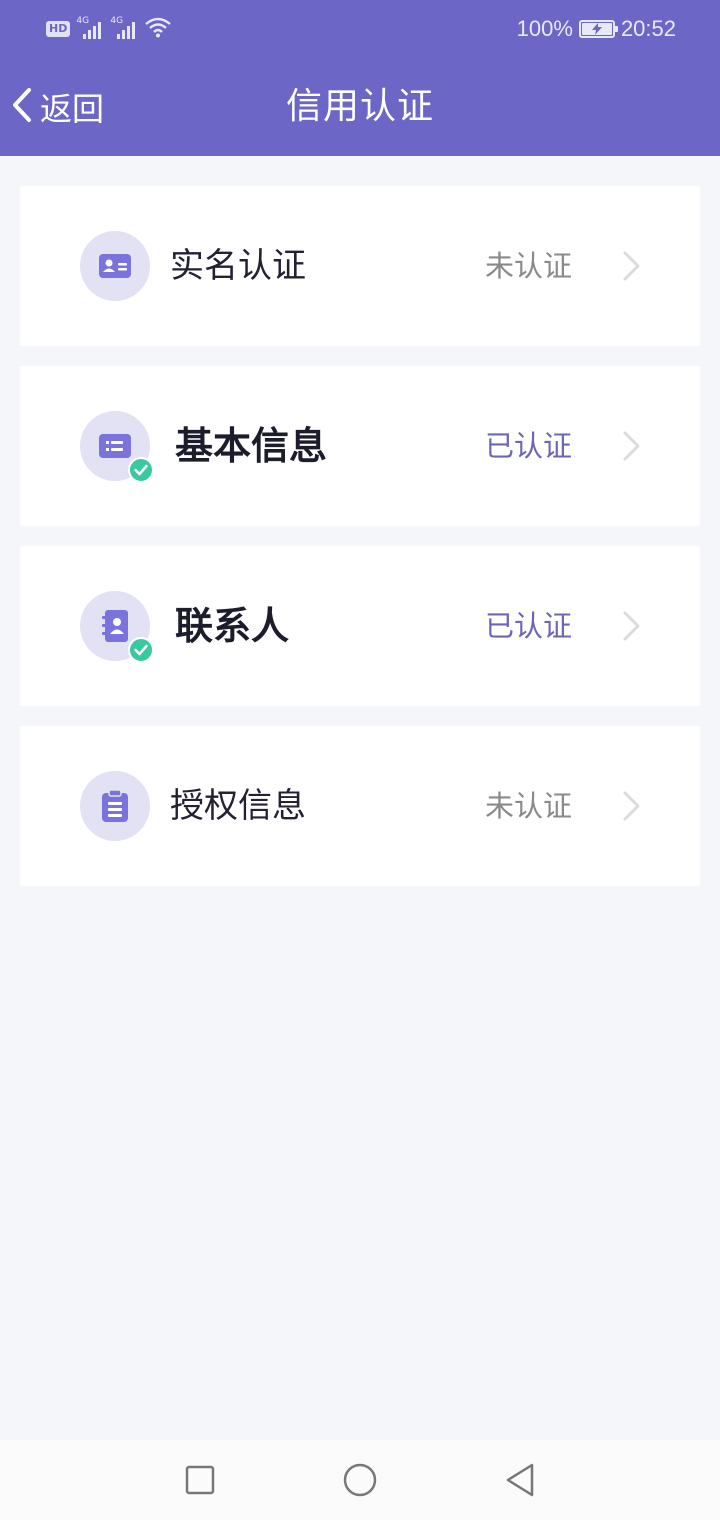 Image resolution: width=720 pixels, height=1520 pixels. I want to click on status-icons-right: 100% 20:52, so click(596, 29).